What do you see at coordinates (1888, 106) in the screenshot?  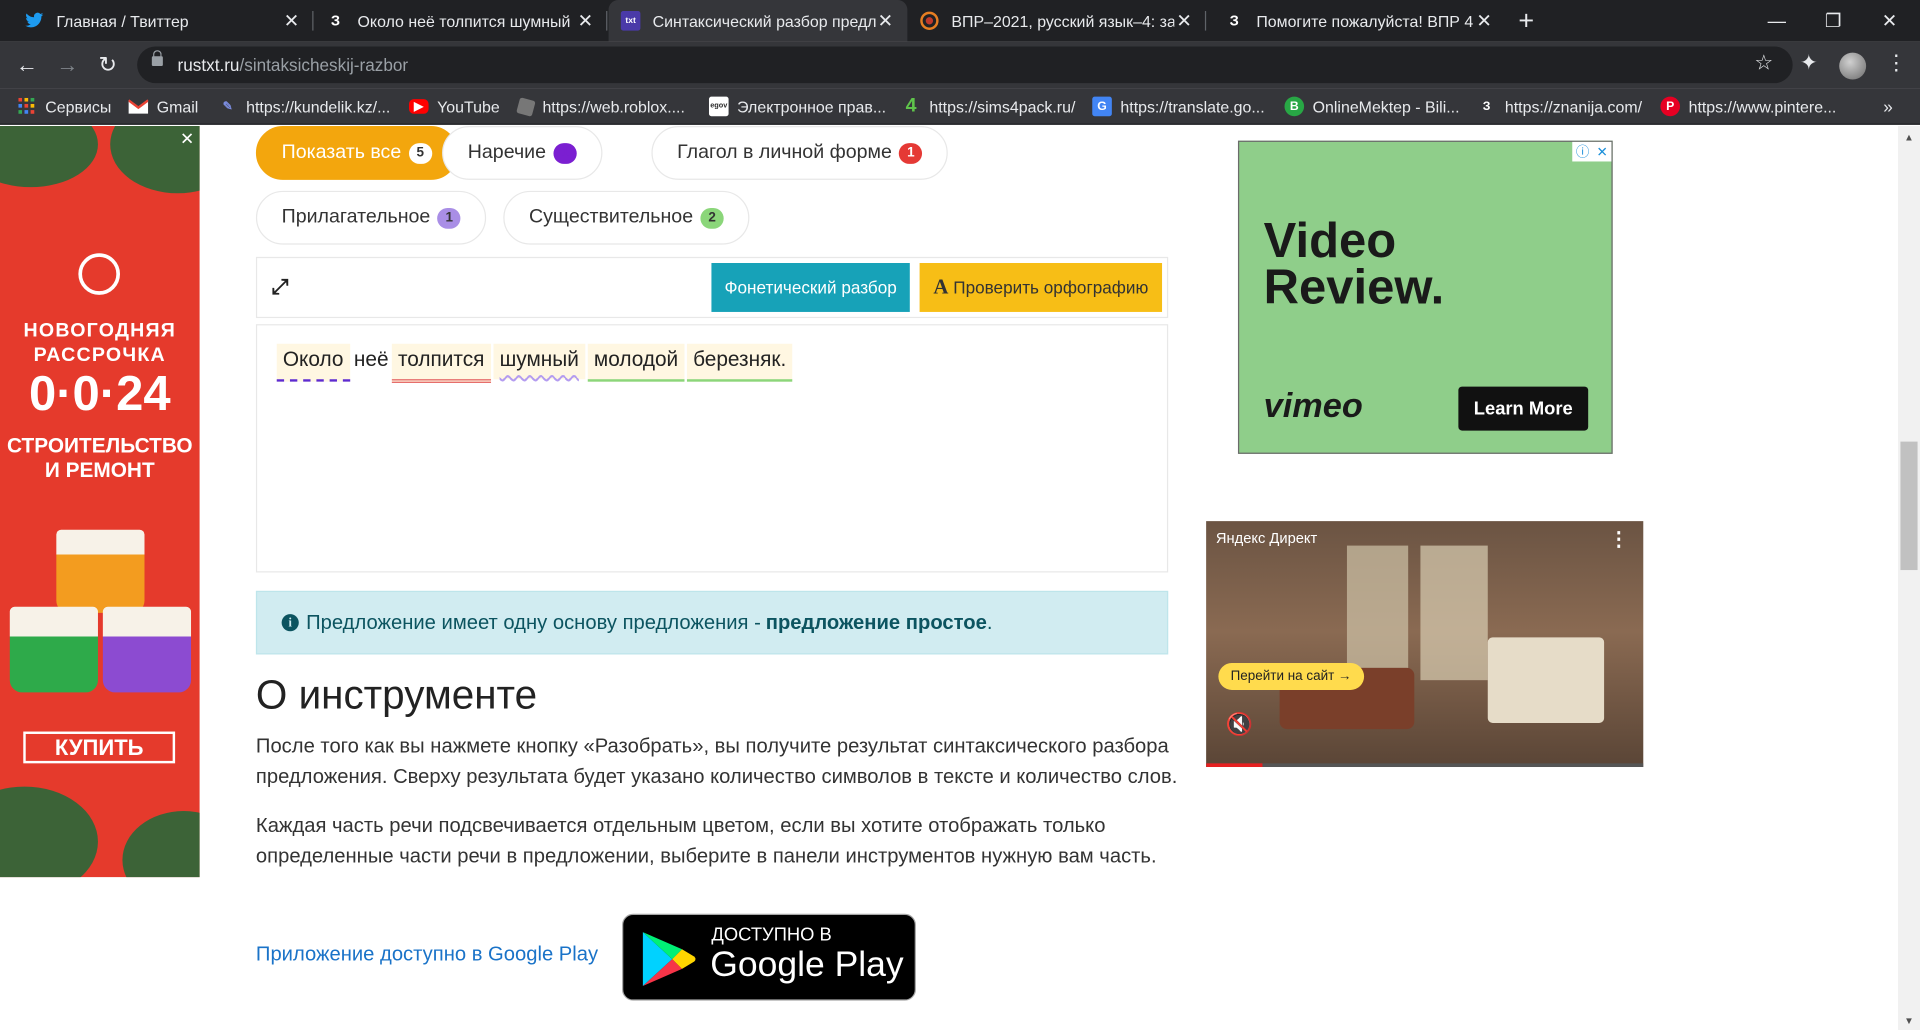 I see `more-bookmarks-icon: »` at bounding box center [1888, 106].